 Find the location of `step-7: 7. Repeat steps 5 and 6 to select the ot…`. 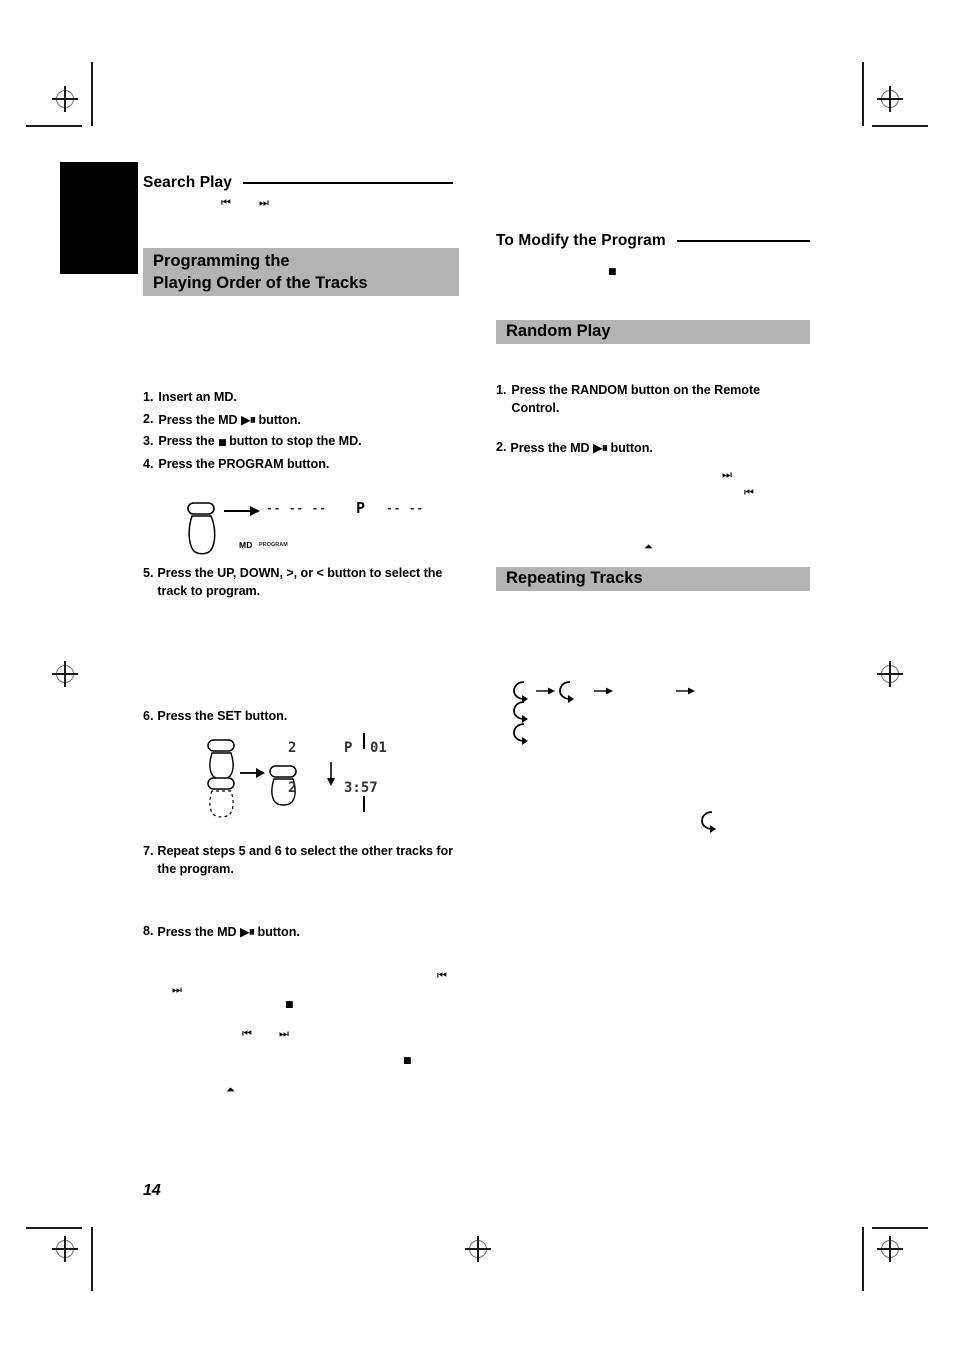

step-7: 7. Repeat steps 5 and 6 to select the ot… is located at coordinates (298, 861).